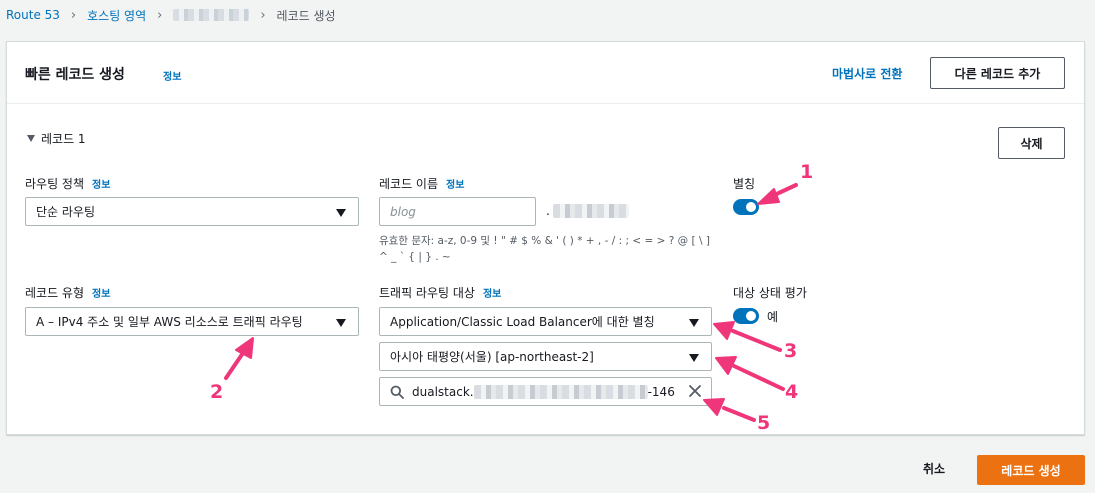  I want to click on record-type-value: A – IPv4 주소 및 일부 AWS 리소스로 트래픽 라우팅, so click(169, 322).